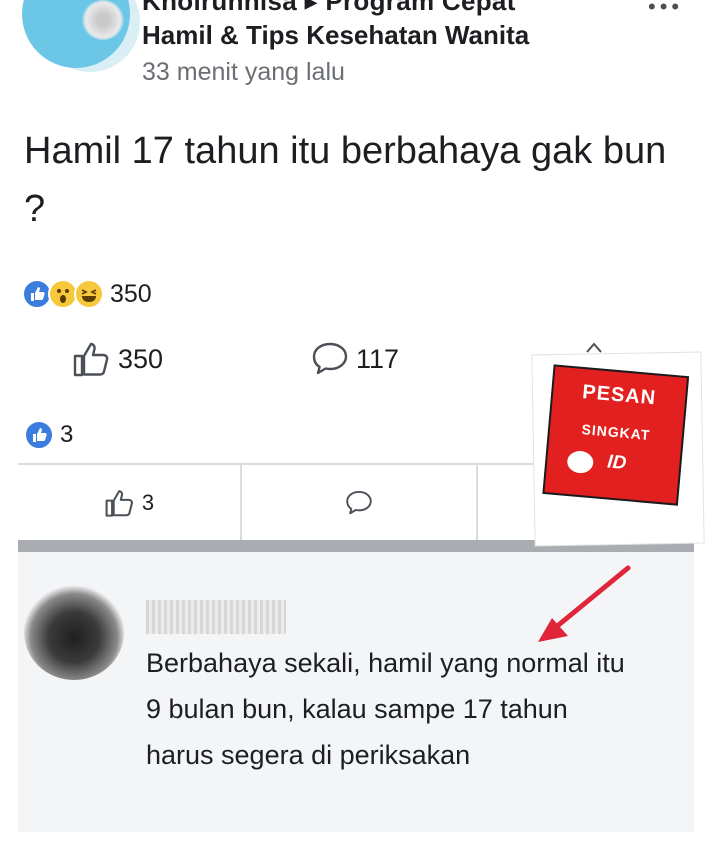 The width and height of the screenshot is (714, 860). What do you see at coordinates (39, 435) in the screenshot?
I see `like-icon` at bounding box center [39, 435].